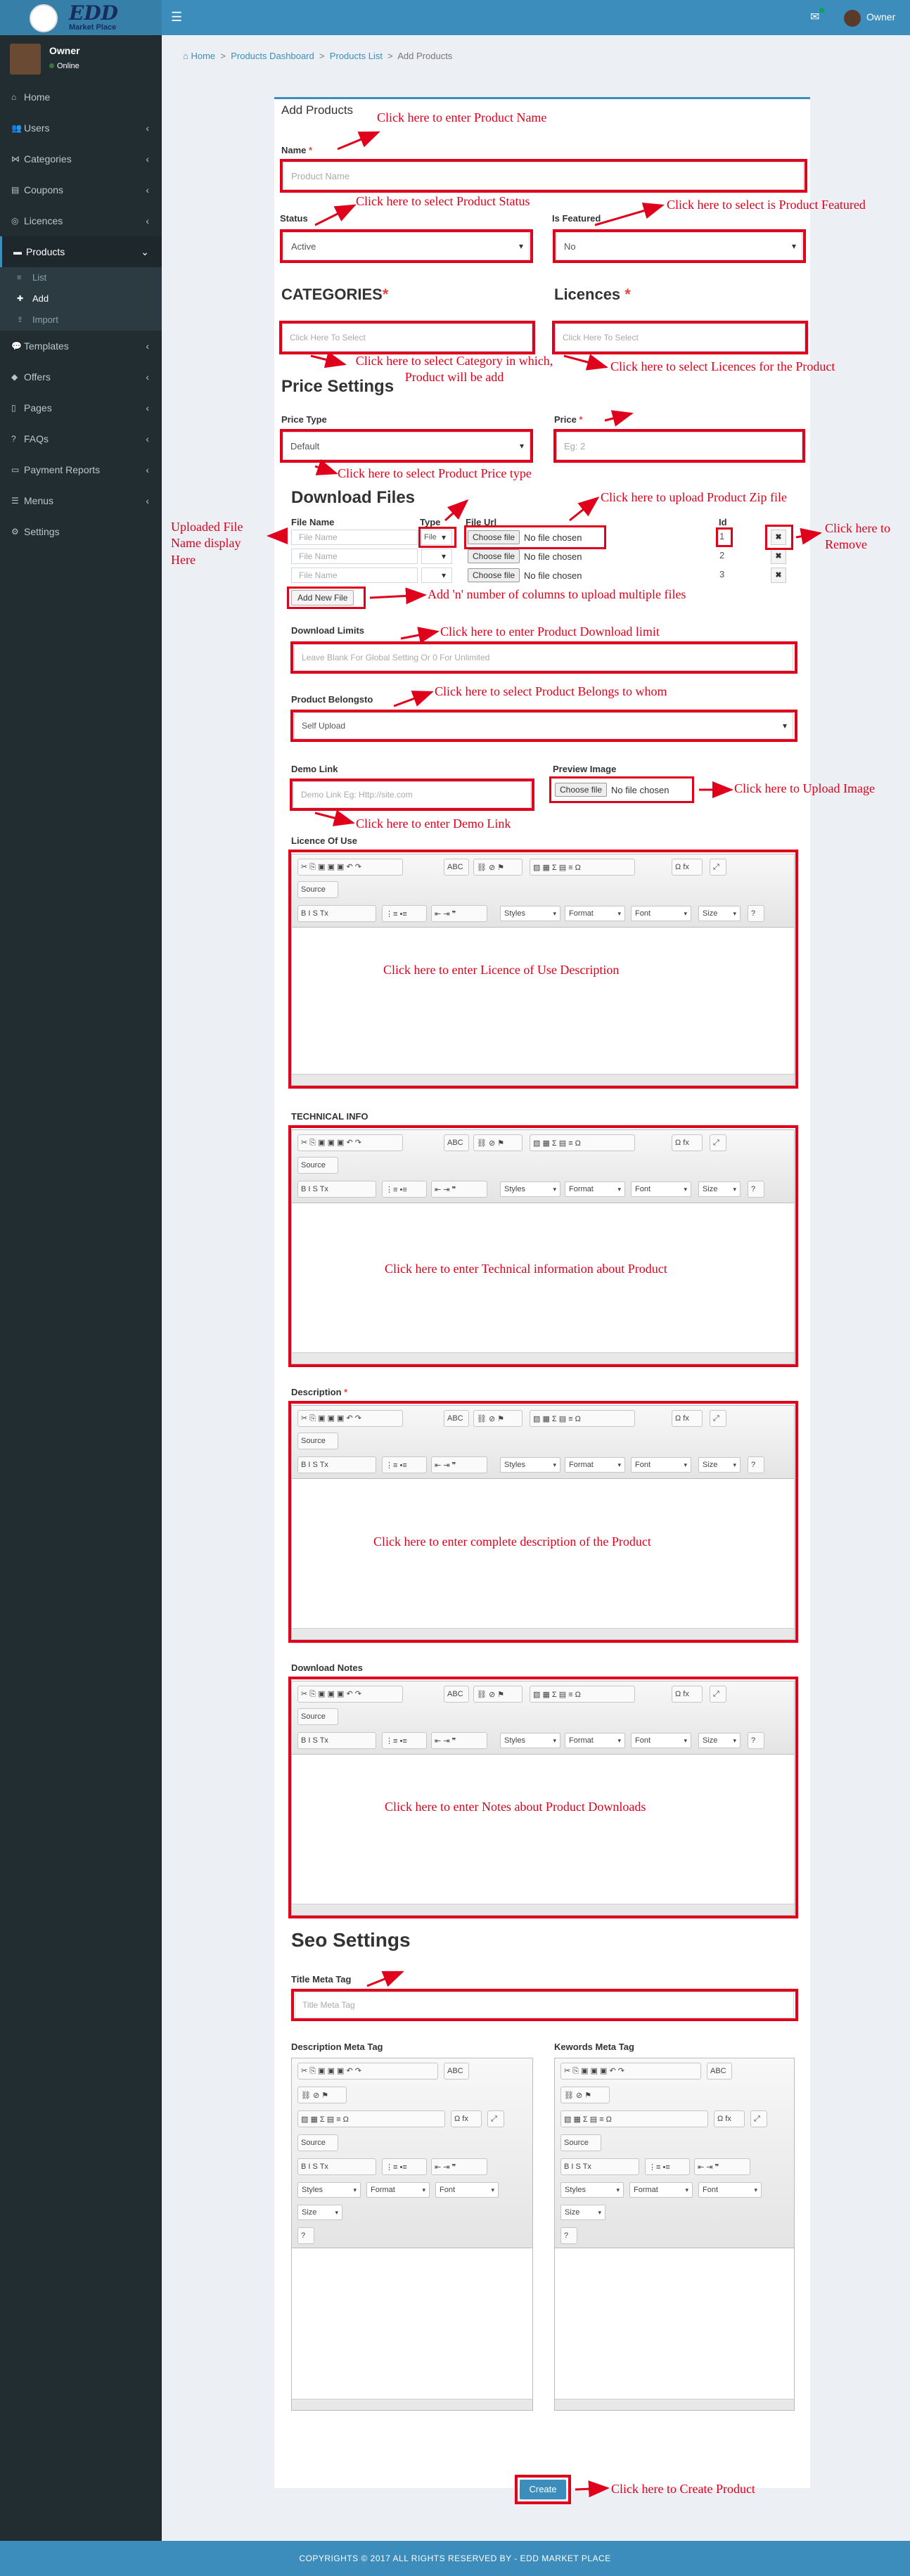 Image resolution: width=910 pixels, height=2576 pixels. Describe the element at coordinates (437, 537) in the screenshot. I see `highlight-type` at that location.